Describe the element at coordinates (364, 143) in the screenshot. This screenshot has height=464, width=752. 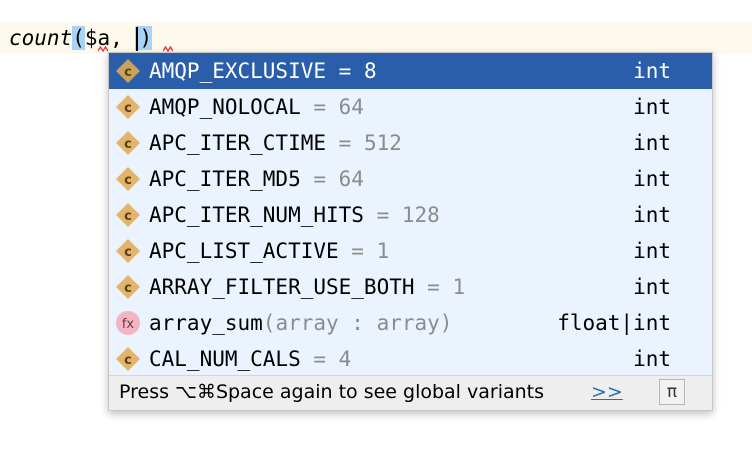
I see `item-value: = 512` at that location.